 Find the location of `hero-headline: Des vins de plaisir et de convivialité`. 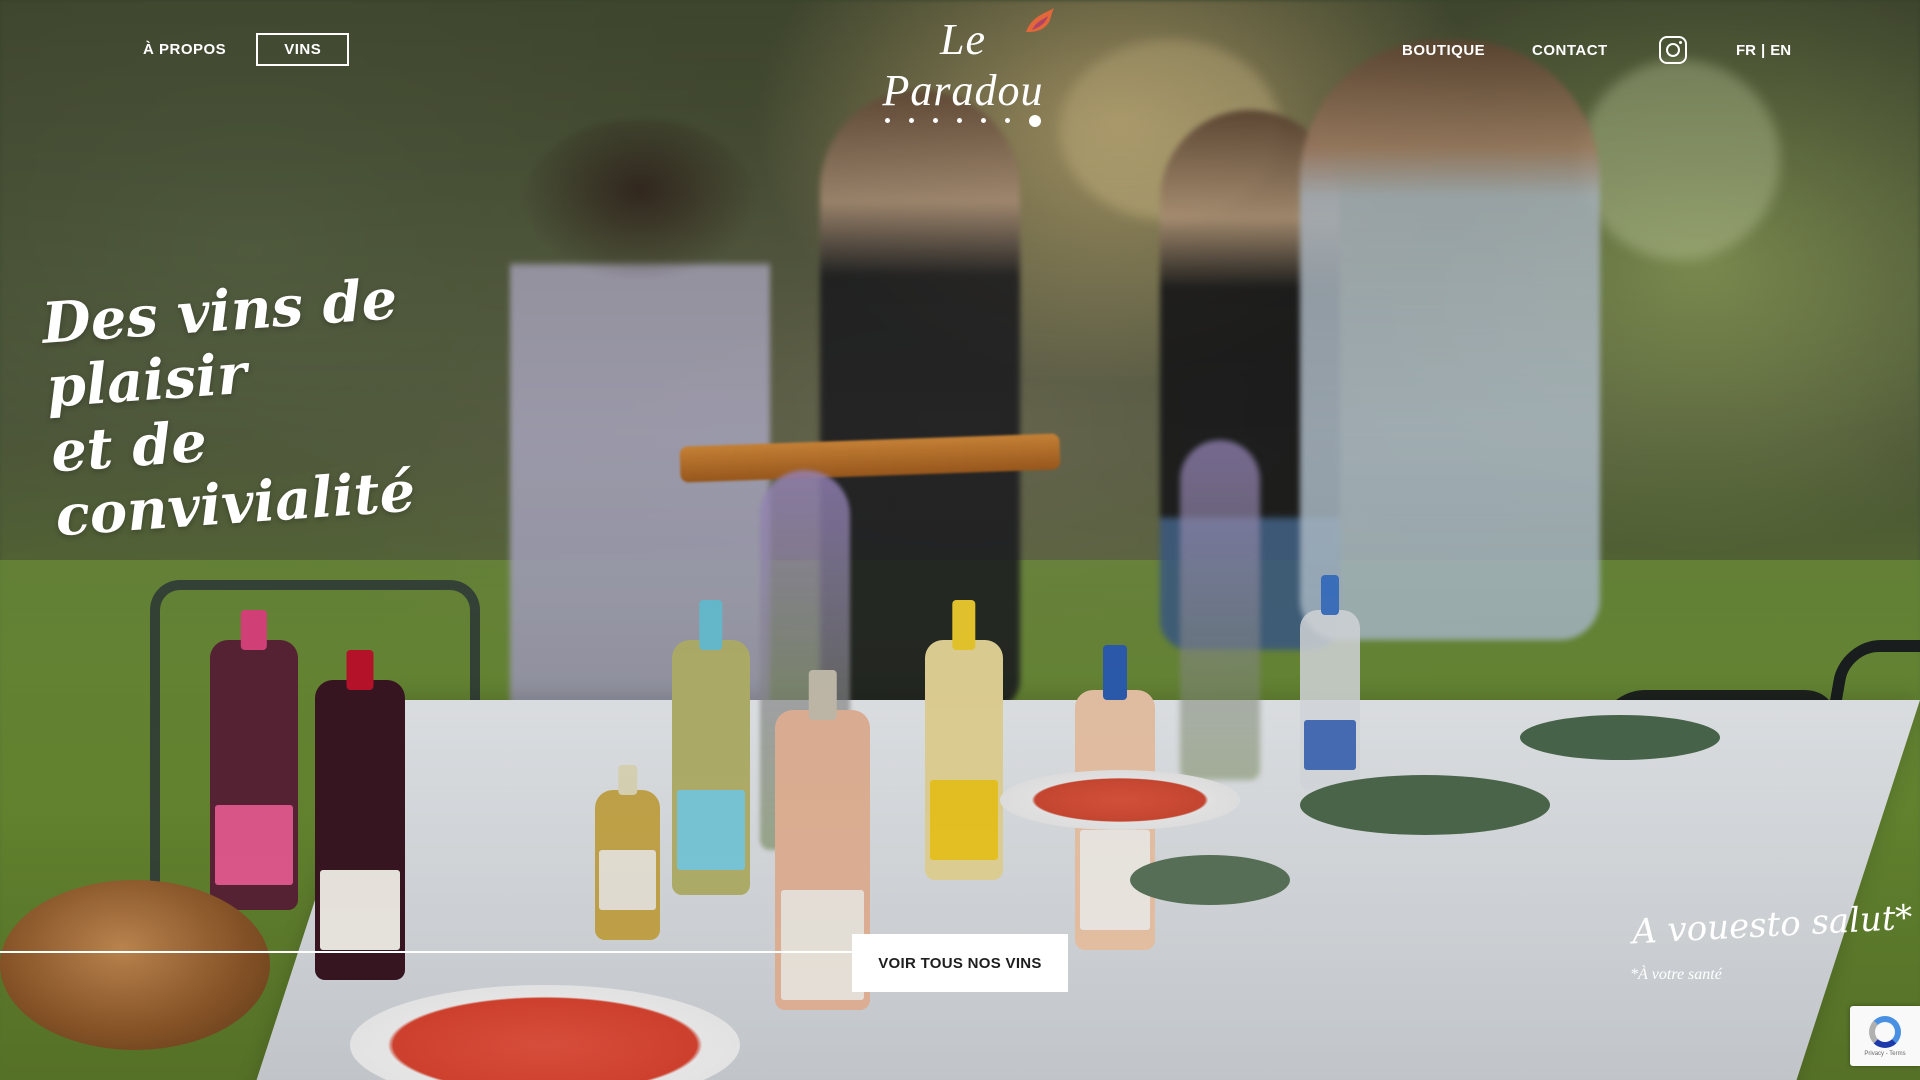

hero-headline: Des vins de plaisir et de convivialité is located at coordinates (308, 402).